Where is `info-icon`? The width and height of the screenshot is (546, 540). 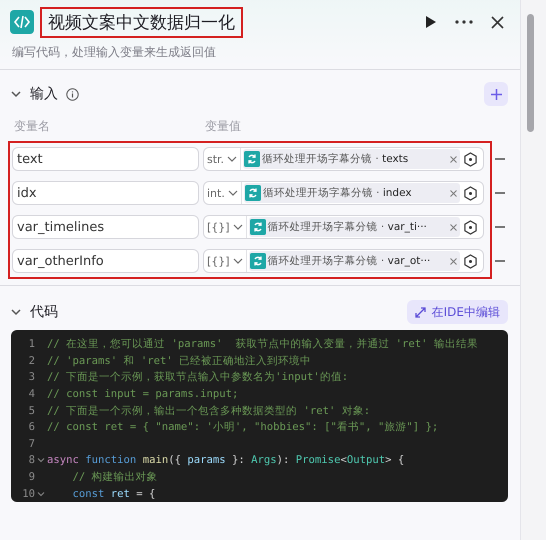
info-icon is located at coordinates (72, 94).